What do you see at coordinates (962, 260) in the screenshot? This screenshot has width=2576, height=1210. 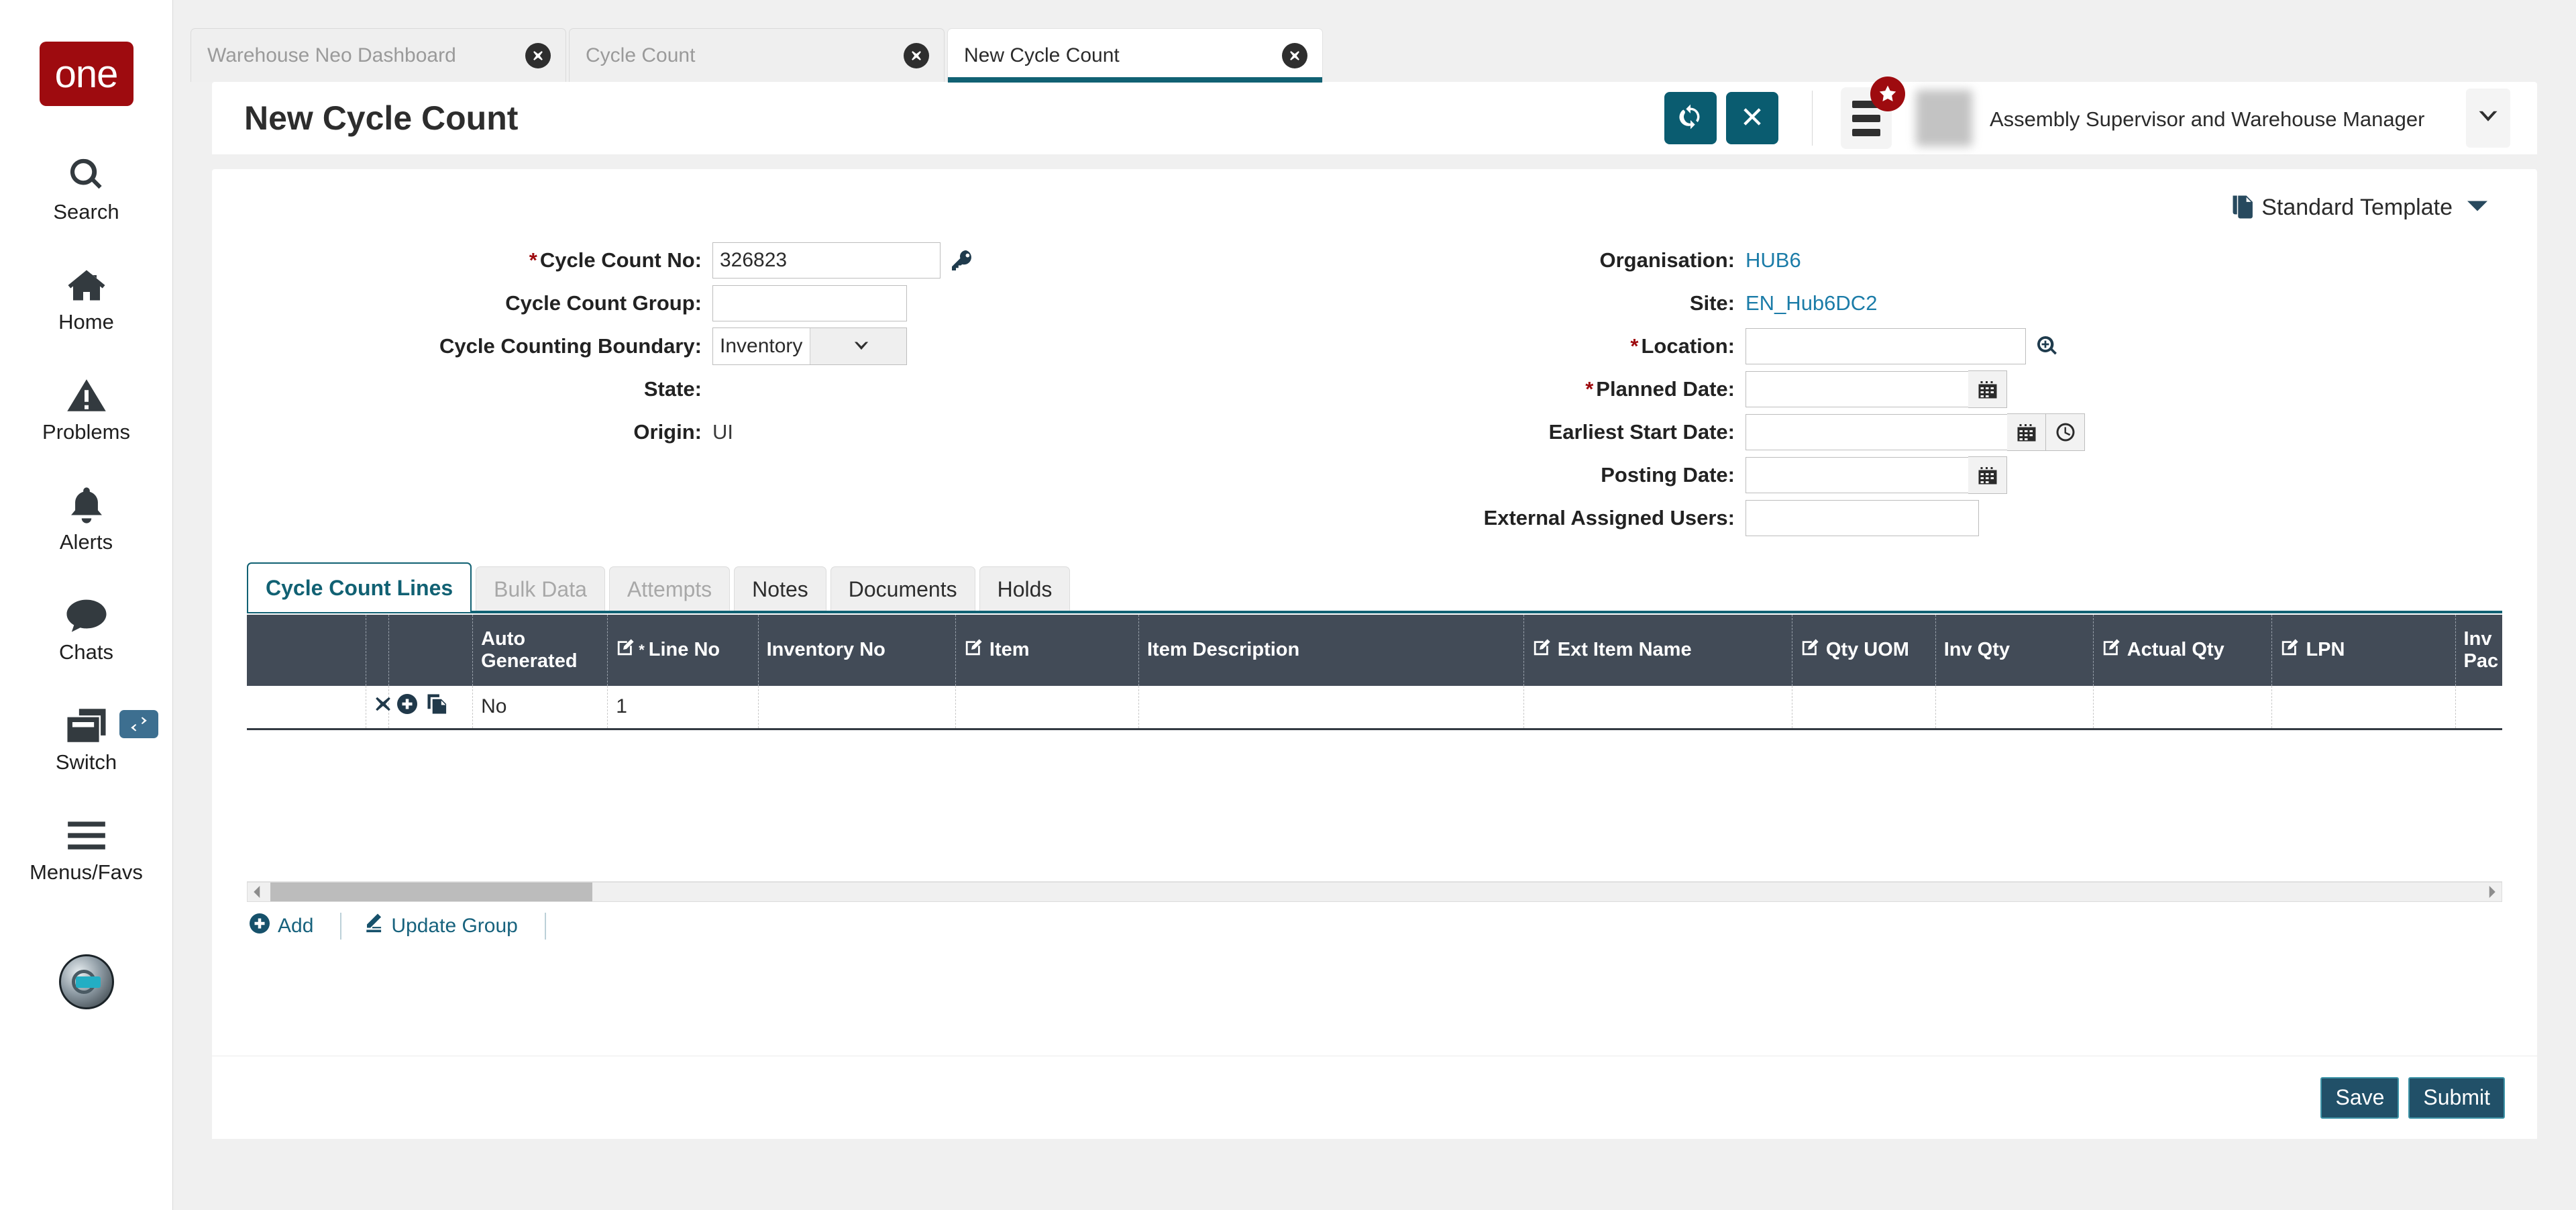 I see `key-icon` at bounding box center [962, 260].